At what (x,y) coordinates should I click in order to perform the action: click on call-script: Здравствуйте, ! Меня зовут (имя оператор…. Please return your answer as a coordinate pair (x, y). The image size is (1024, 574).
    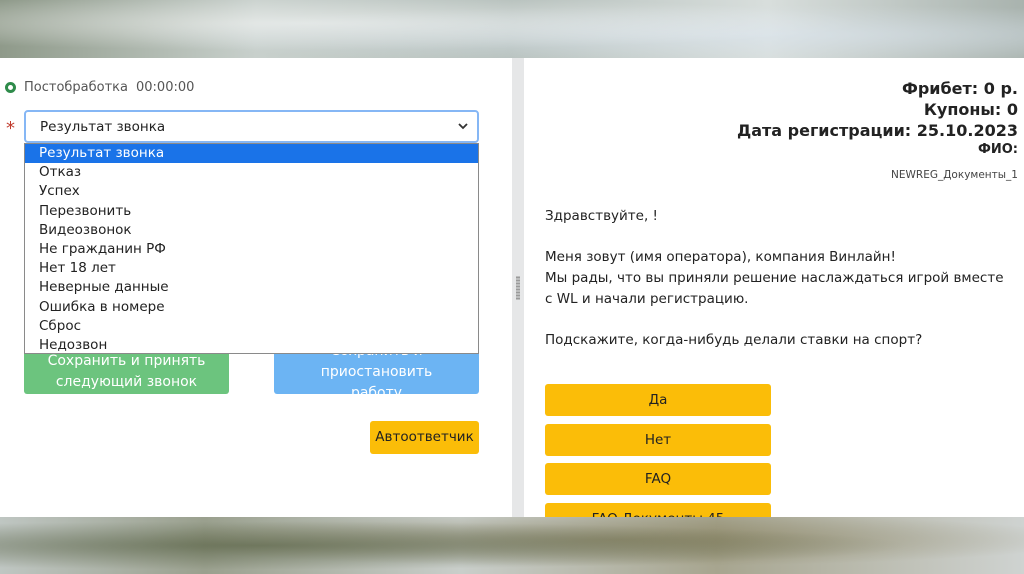
    Looking at the image, I should click on (780, 288).